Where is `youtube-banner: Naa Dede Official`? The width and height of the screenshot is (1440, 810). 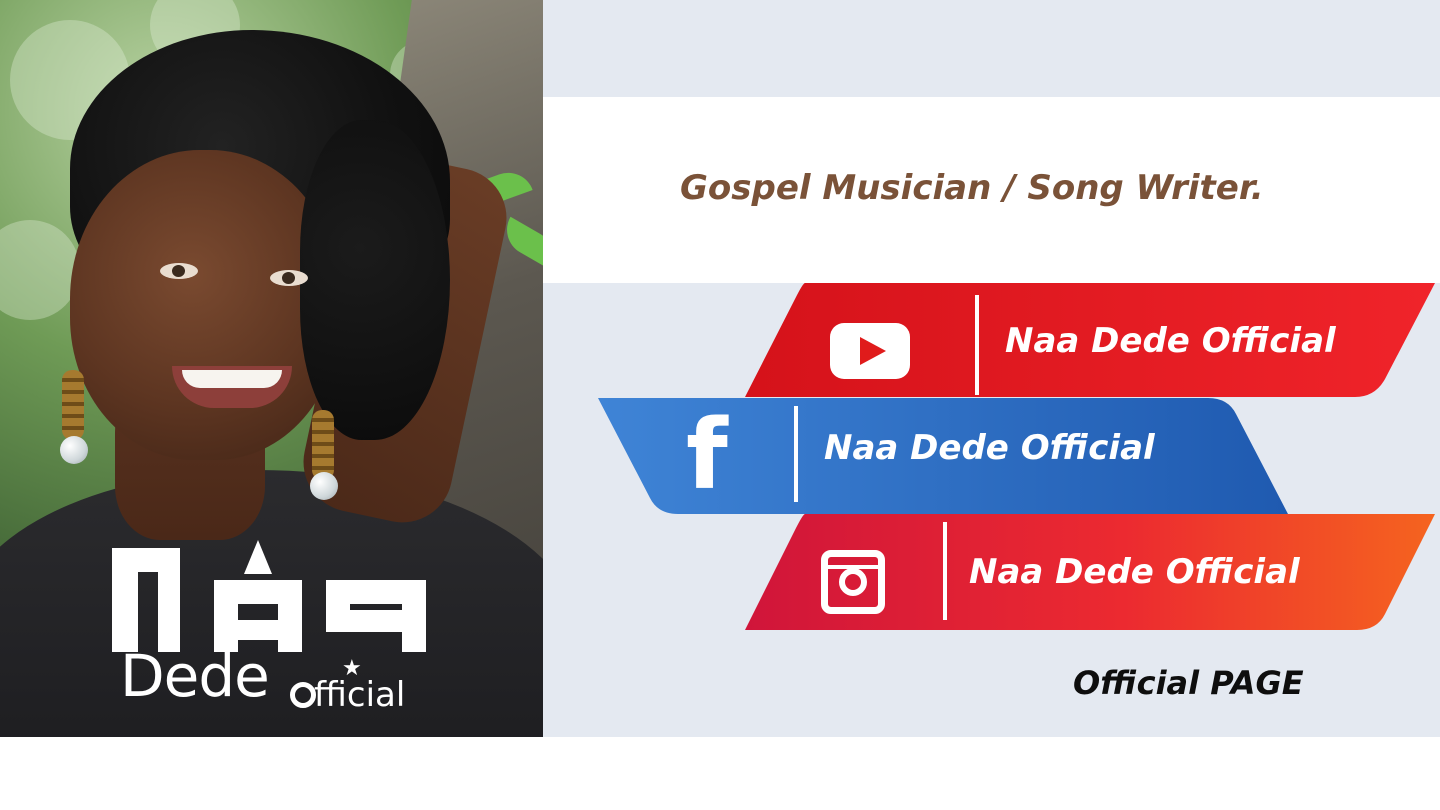
youtube-banner: Naa Dede Official is located at coordinates (1090, 340).